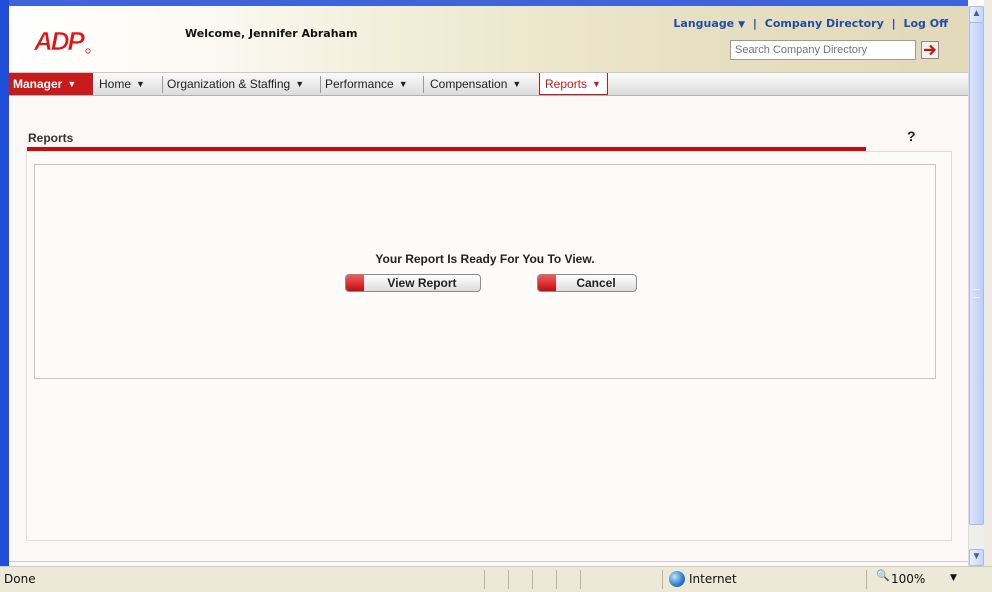 This screenshot has width=992, height=592. Describe the element at coordinates (485, 259) in the screenshot. I see `report-ready-message: Your Report Is Ready For You To View.` at that location.